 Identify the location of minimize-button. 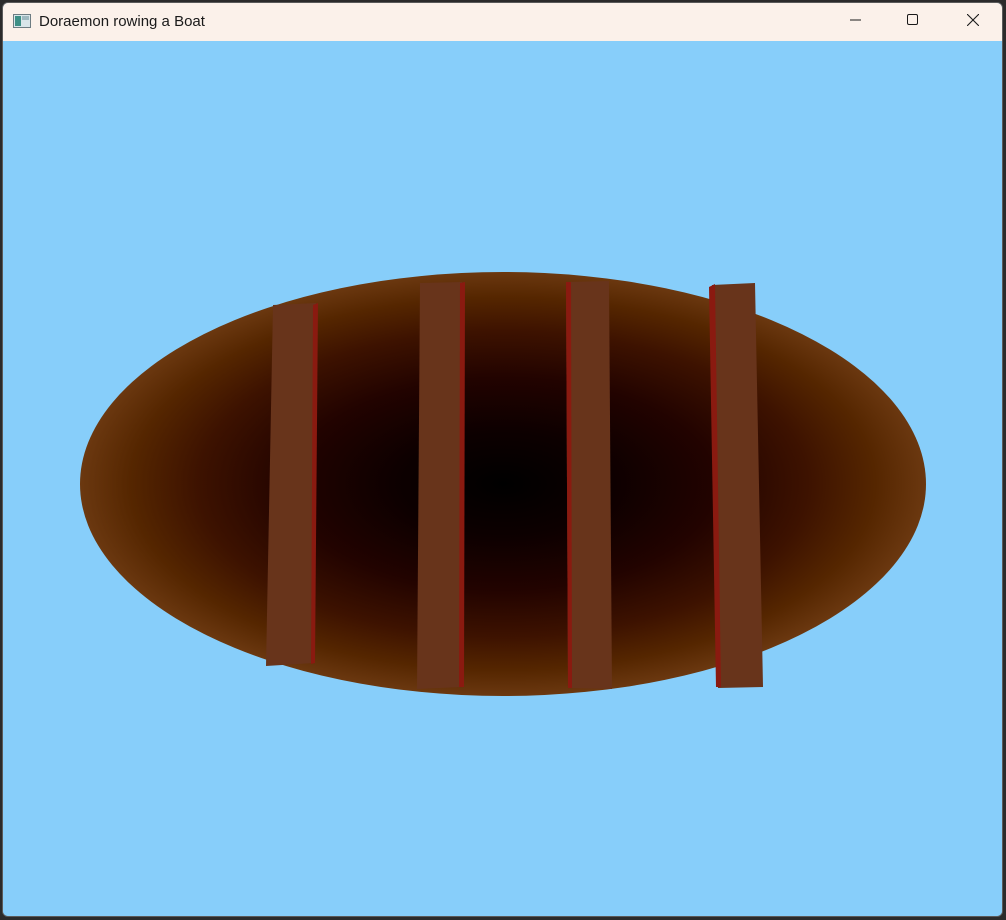
(855, 22).